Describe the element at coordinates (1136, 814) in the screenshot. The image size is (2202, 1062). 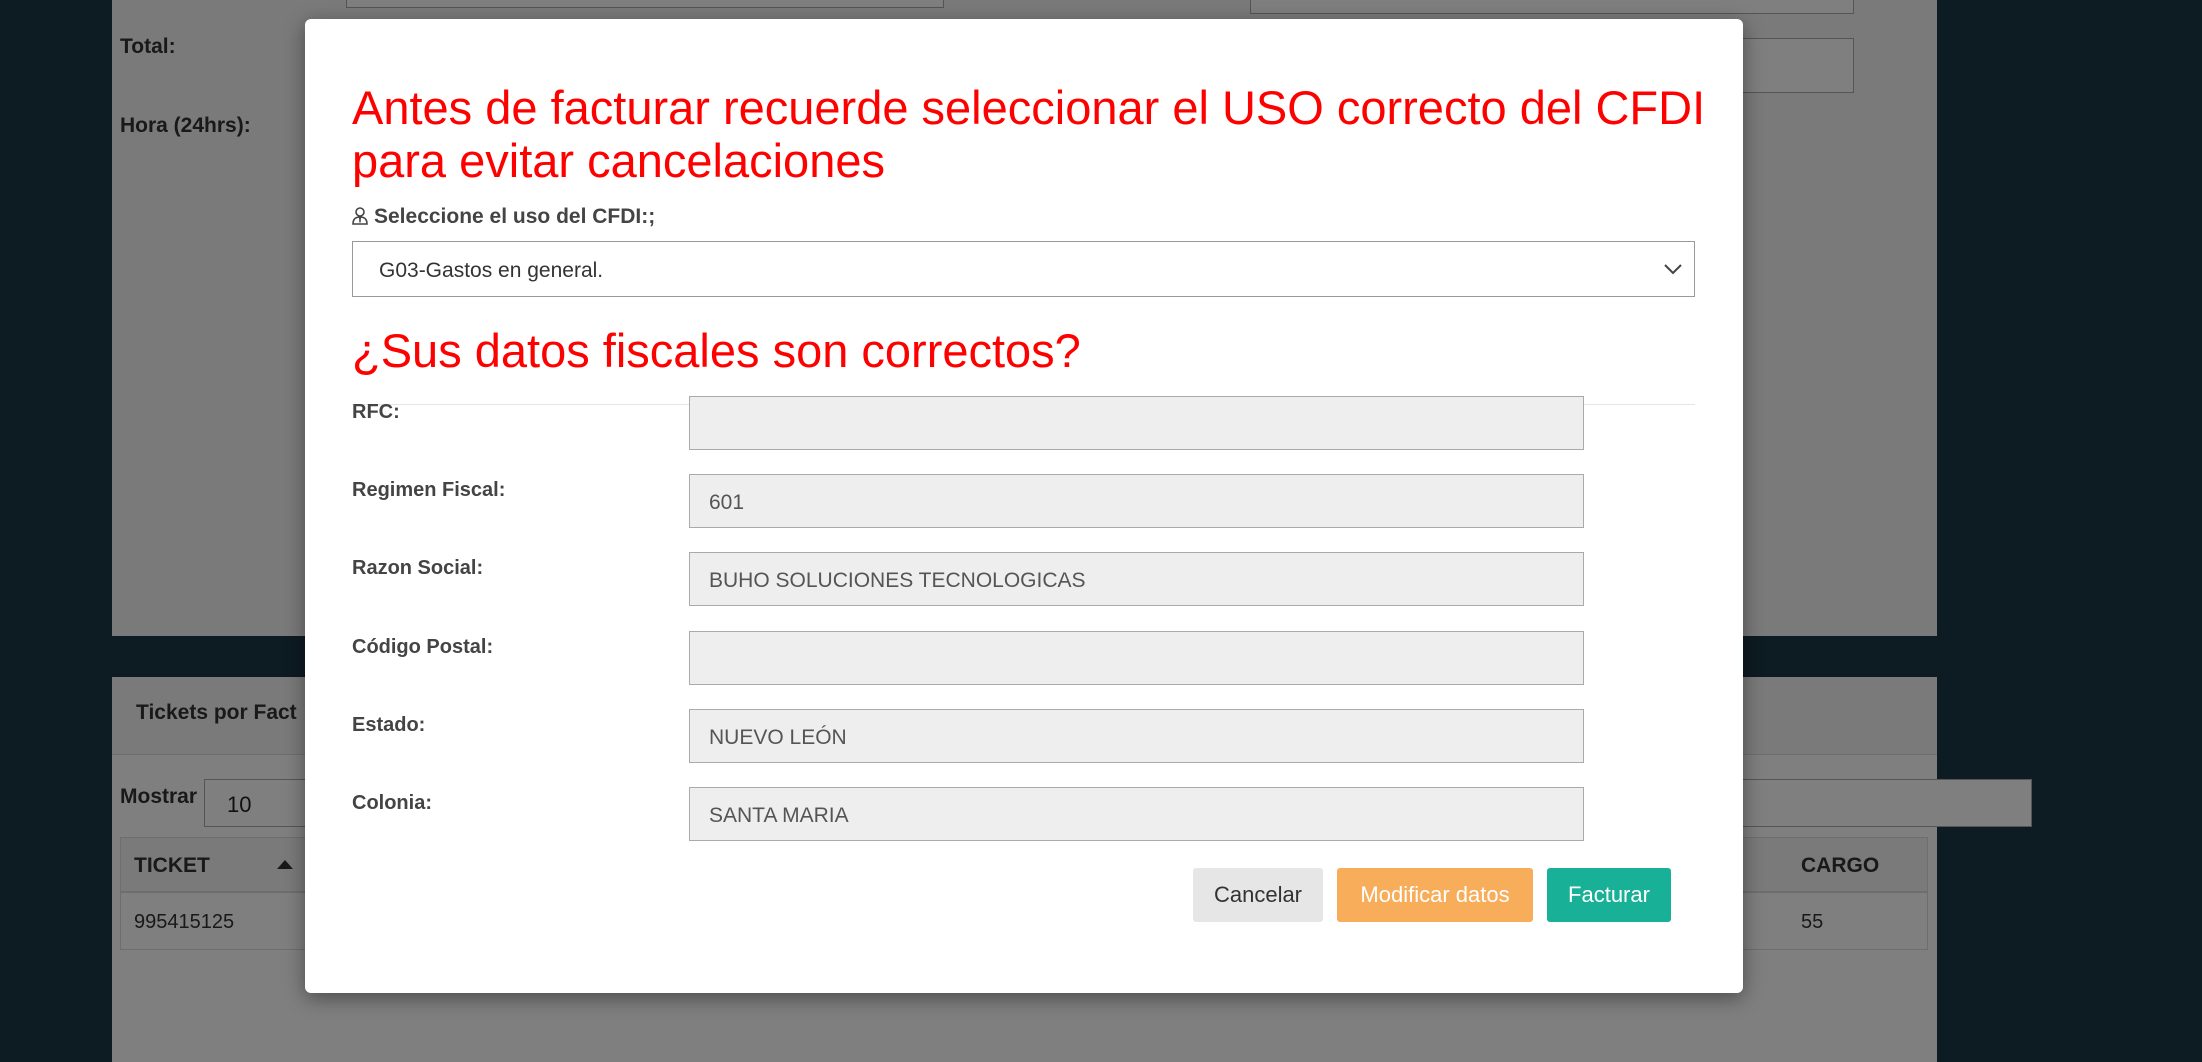
I see `colonia-field: SANTA MARIA` at that location.